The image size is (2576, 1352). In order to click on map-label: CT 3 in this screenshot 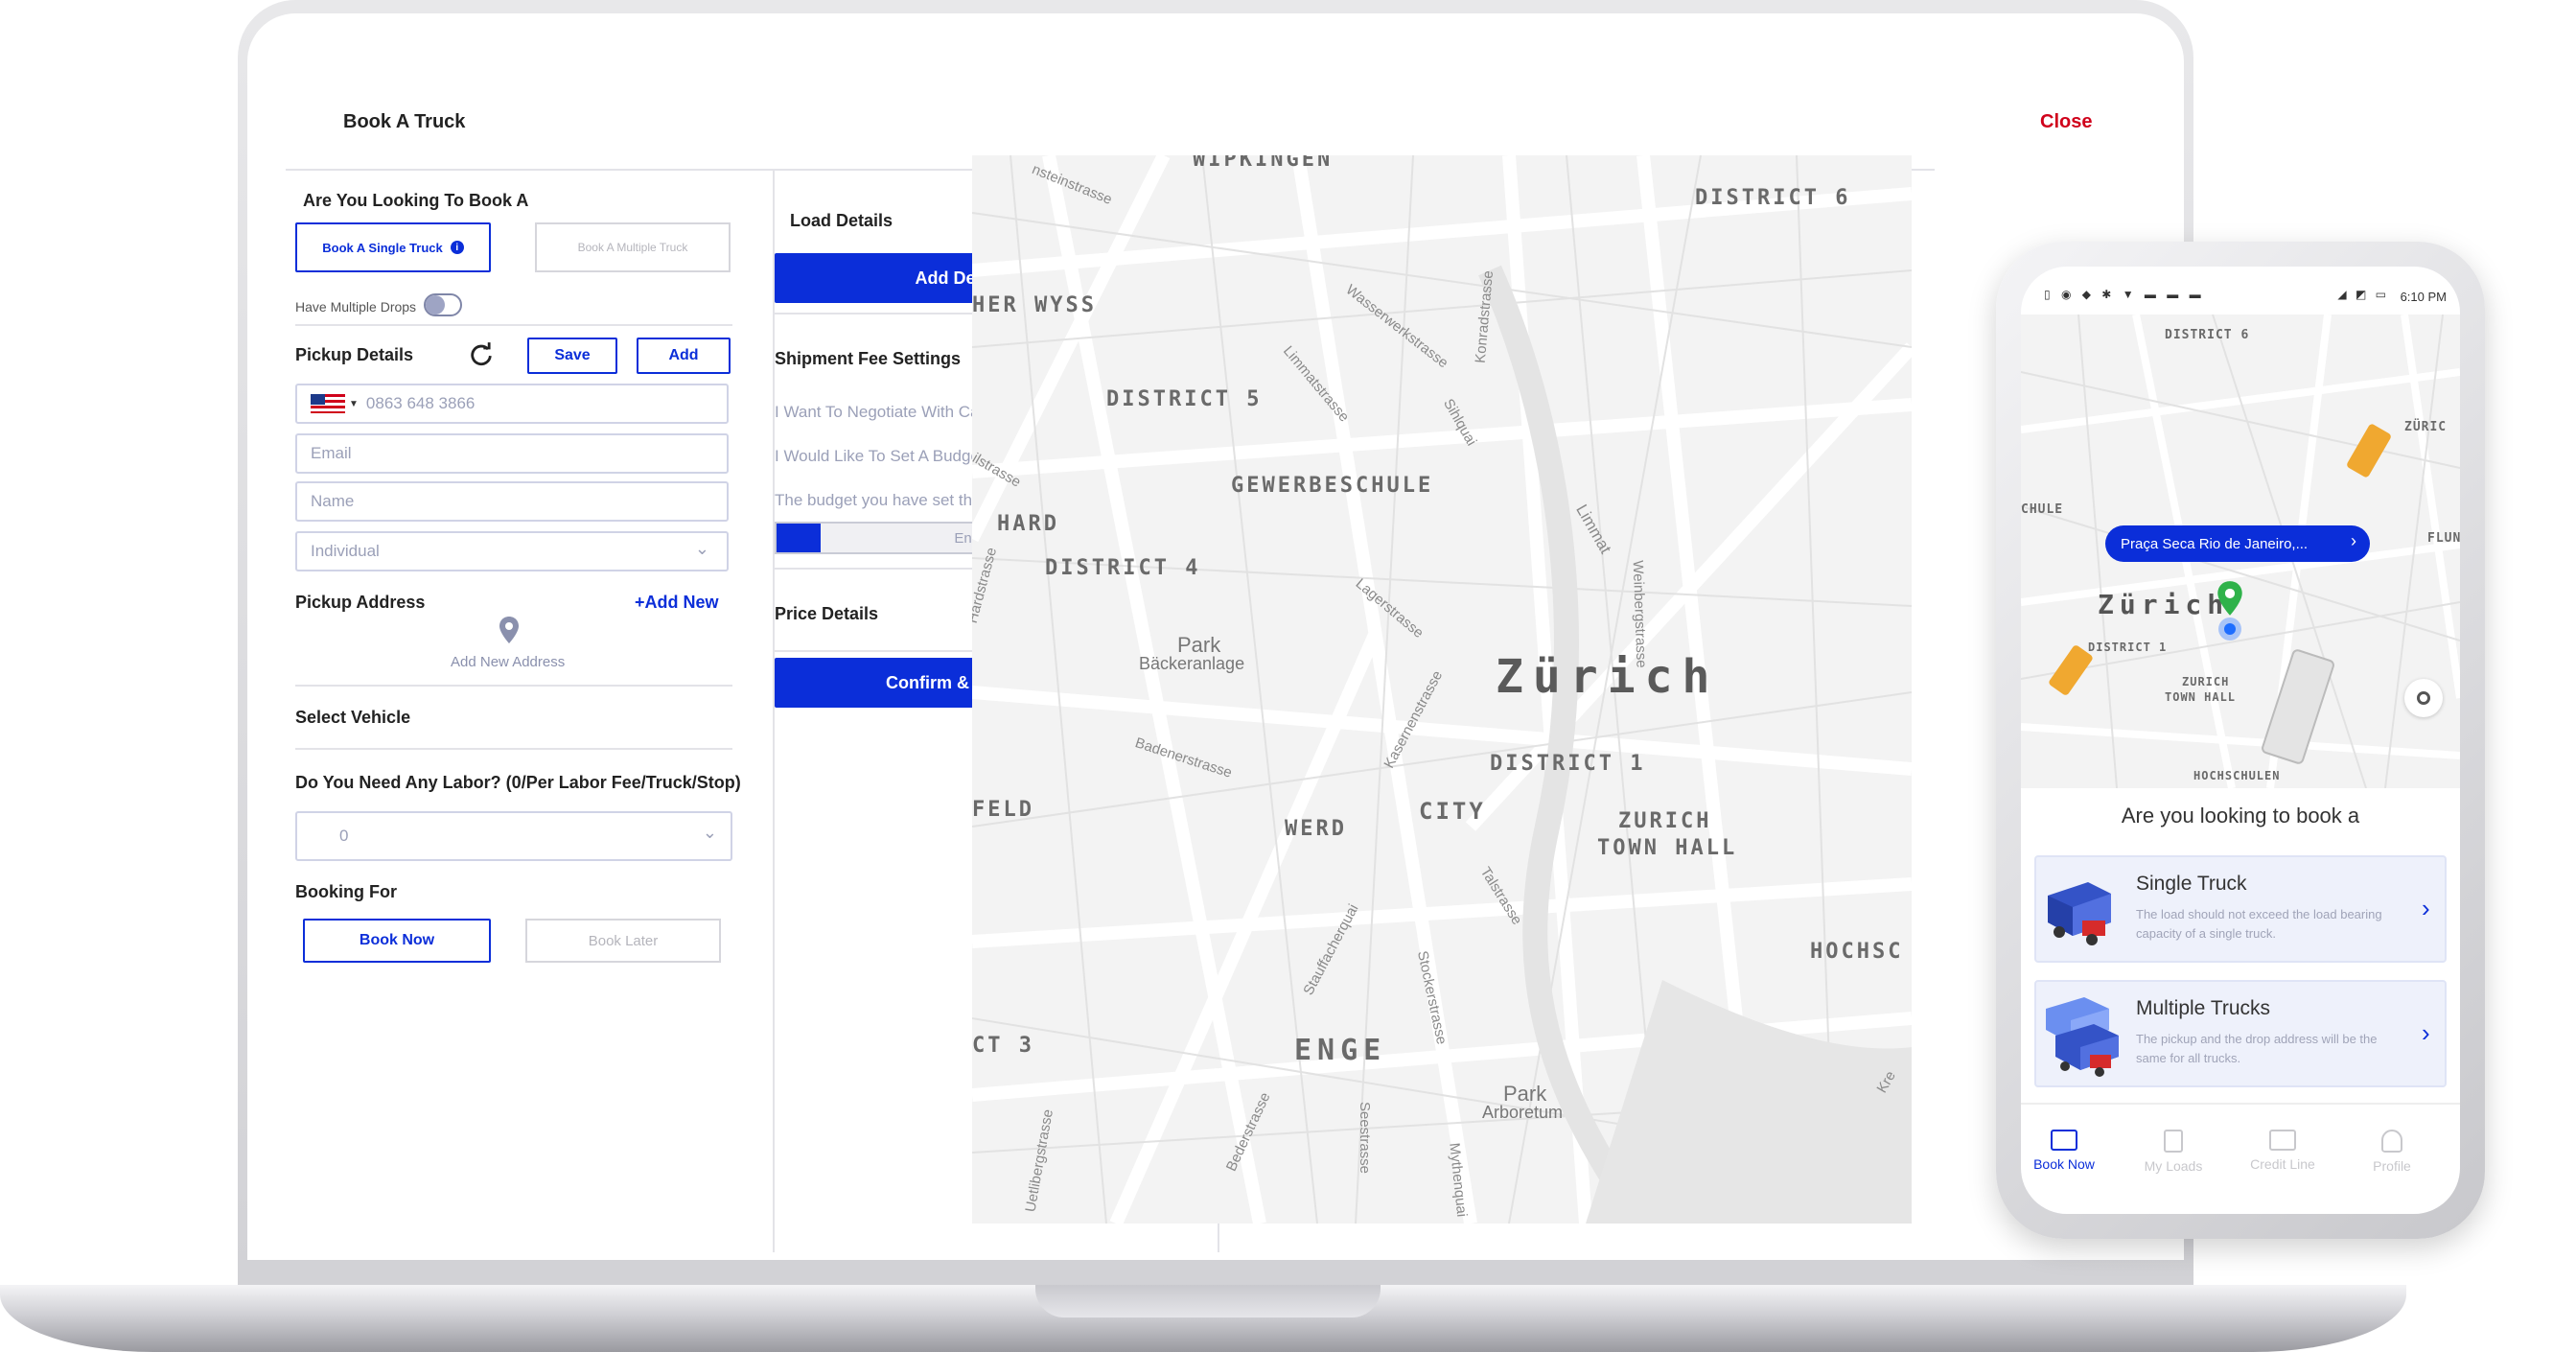, I will do `click(1003, 1046)`.